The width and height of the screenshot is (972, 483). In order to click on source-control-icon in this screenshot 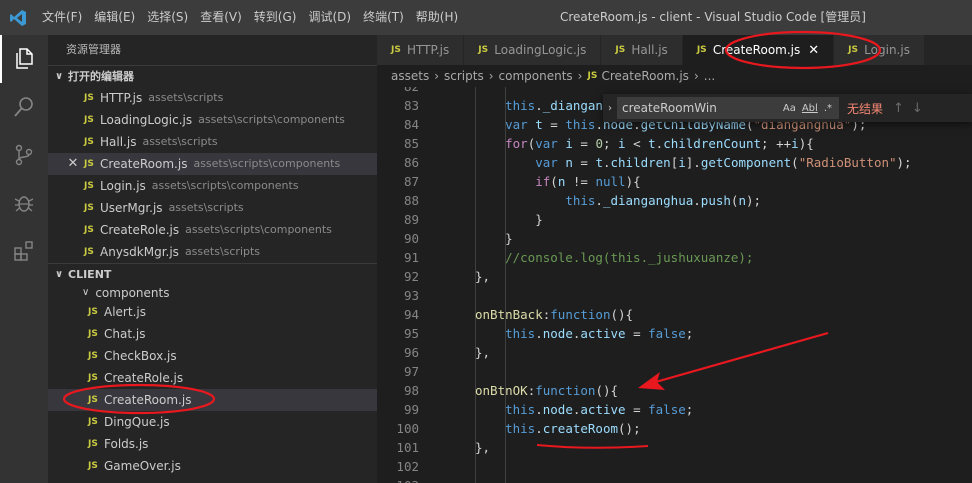, I will do `click(24, 155)`.